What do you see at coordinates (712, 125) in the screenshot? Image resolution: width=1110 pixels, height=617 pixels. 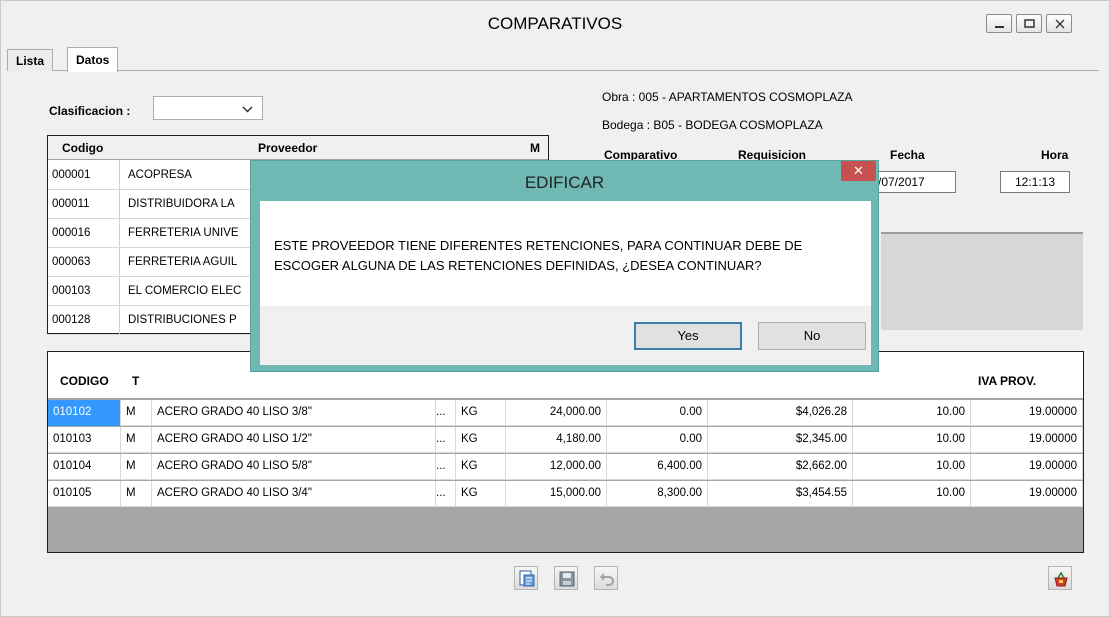 I see `bodega-label: Bodega : B05 - BODEGA COSMOPLAZA` at bounding box center [712, 125].